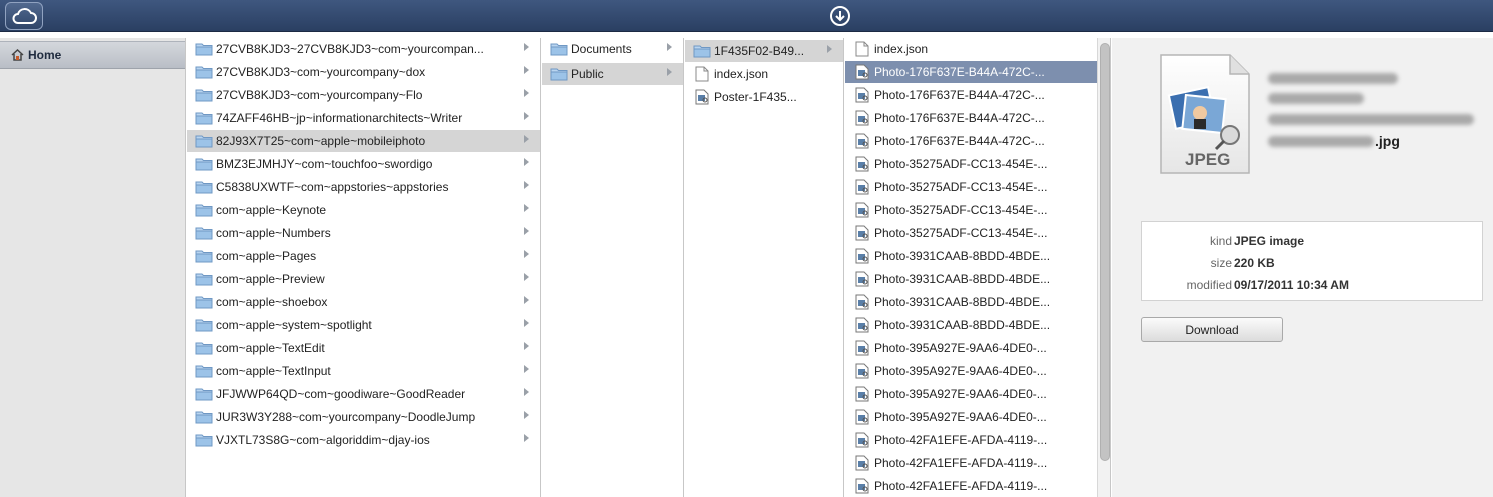  What do you see at coordinates (363, 210) in the screenshot?
I see `app-folder-row: com~apple~Keynote` at bounding box center [363, 210].